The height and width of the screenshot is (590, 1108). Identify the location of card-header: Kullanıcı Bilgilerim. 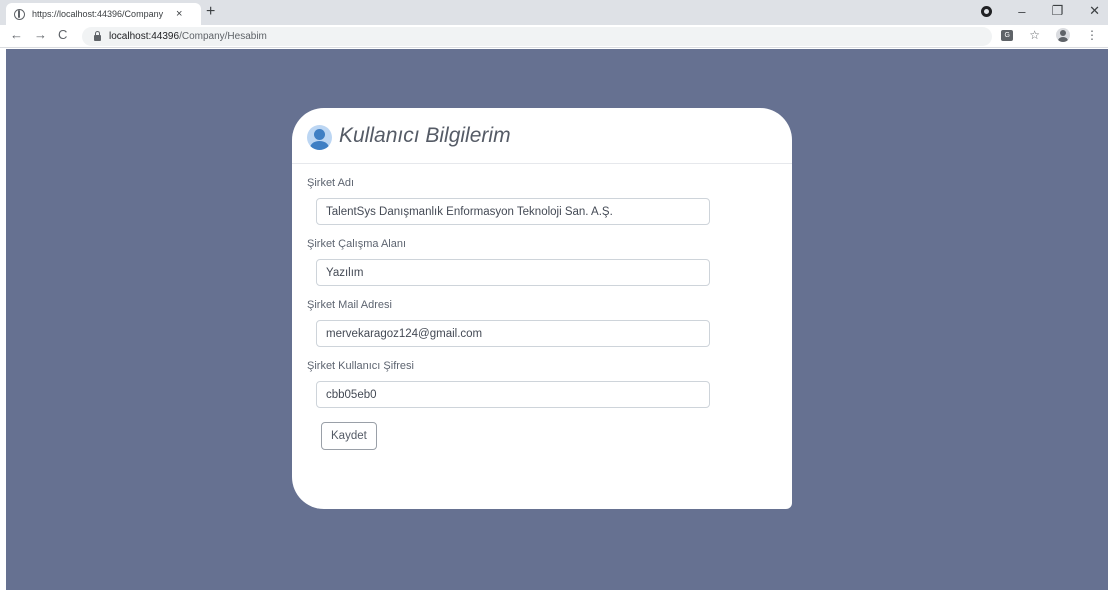
(542, 136).